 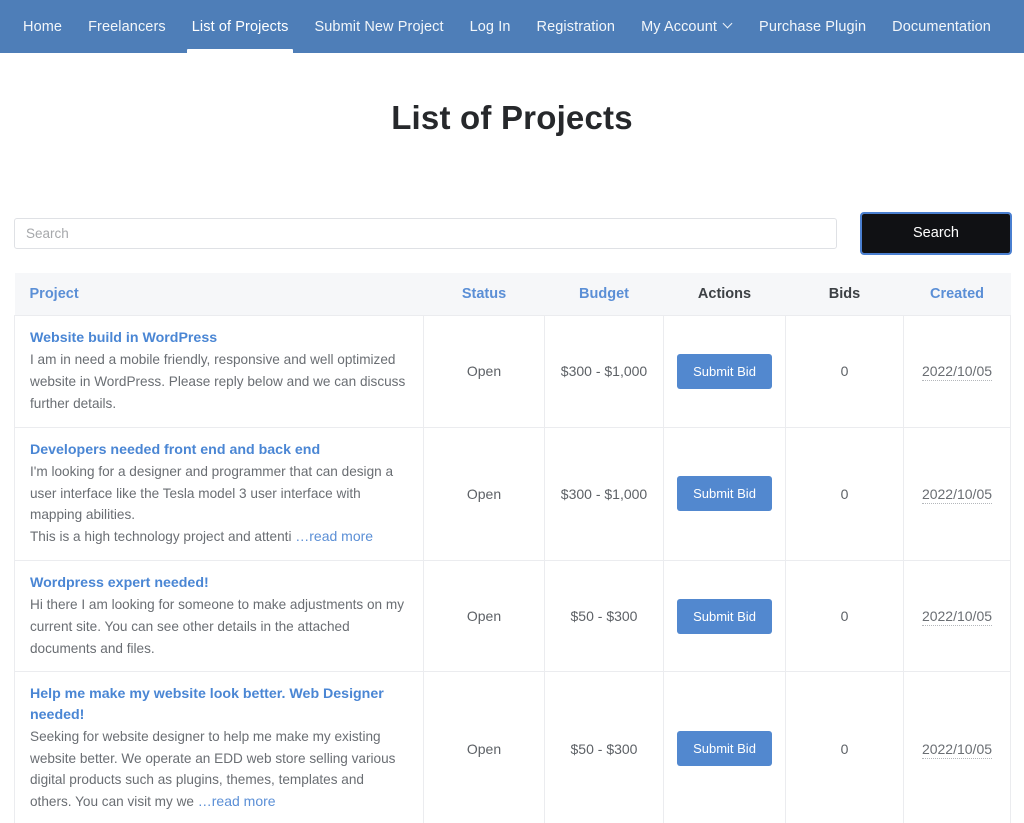 What do you see at coordinates (54, 294) in the screenshot?
I see `column-header-label: Project` at bounding box center [54, 294].